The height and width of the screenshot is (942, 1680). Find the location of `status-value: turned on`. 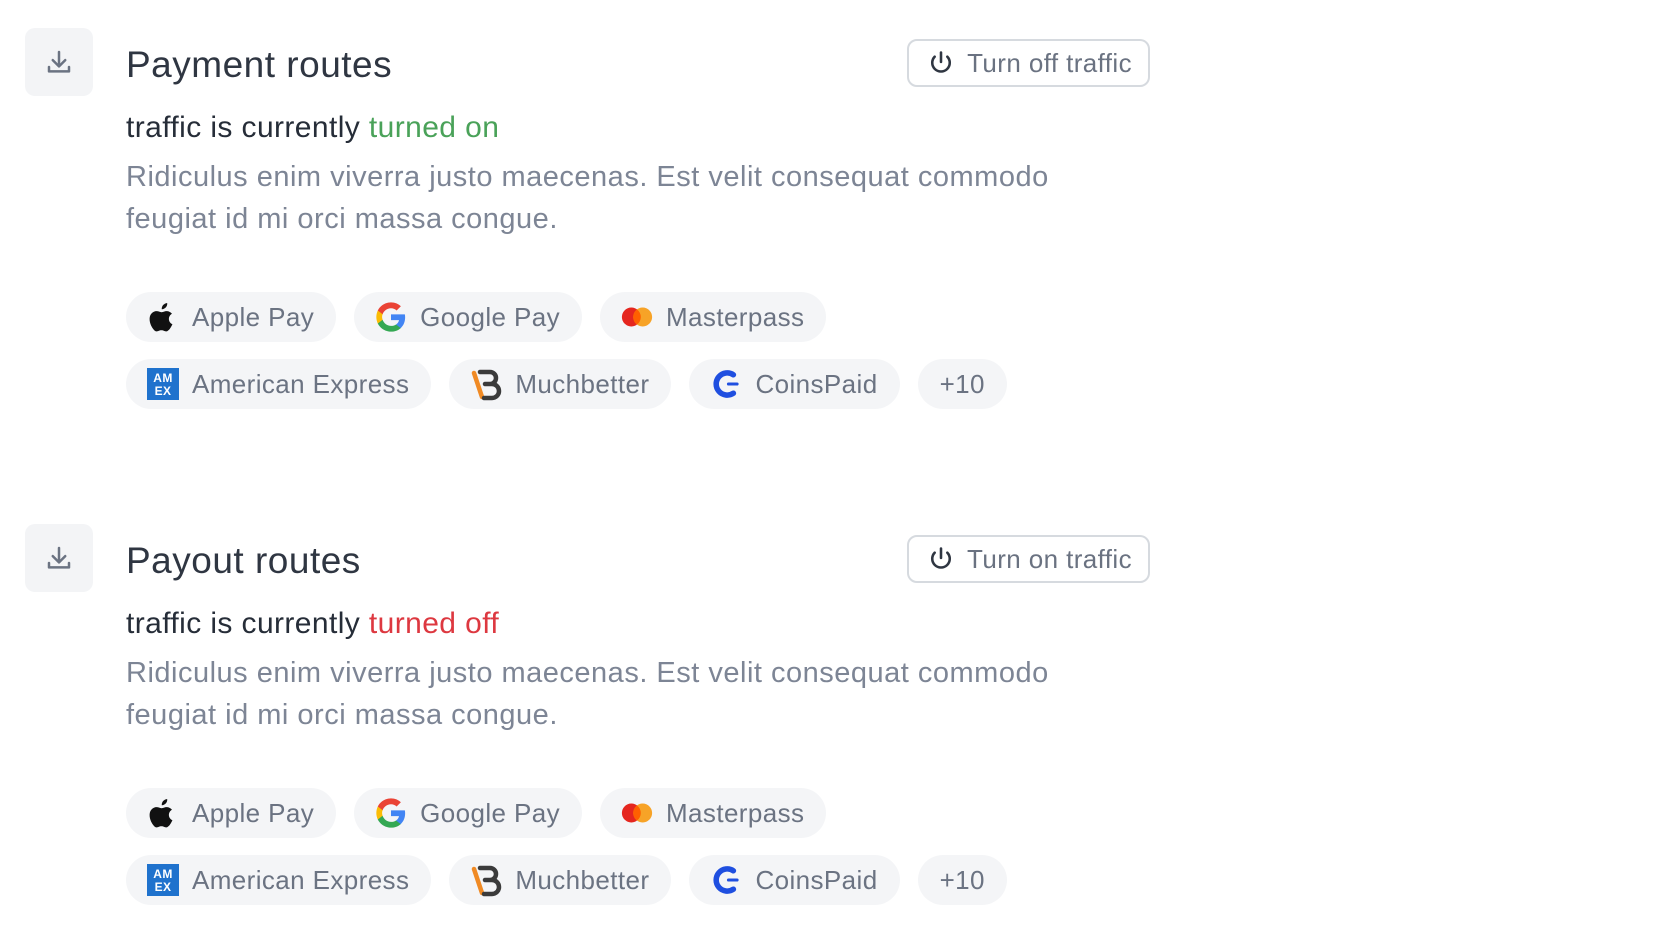

status-value: turned on is located at coordinates (434, 127).